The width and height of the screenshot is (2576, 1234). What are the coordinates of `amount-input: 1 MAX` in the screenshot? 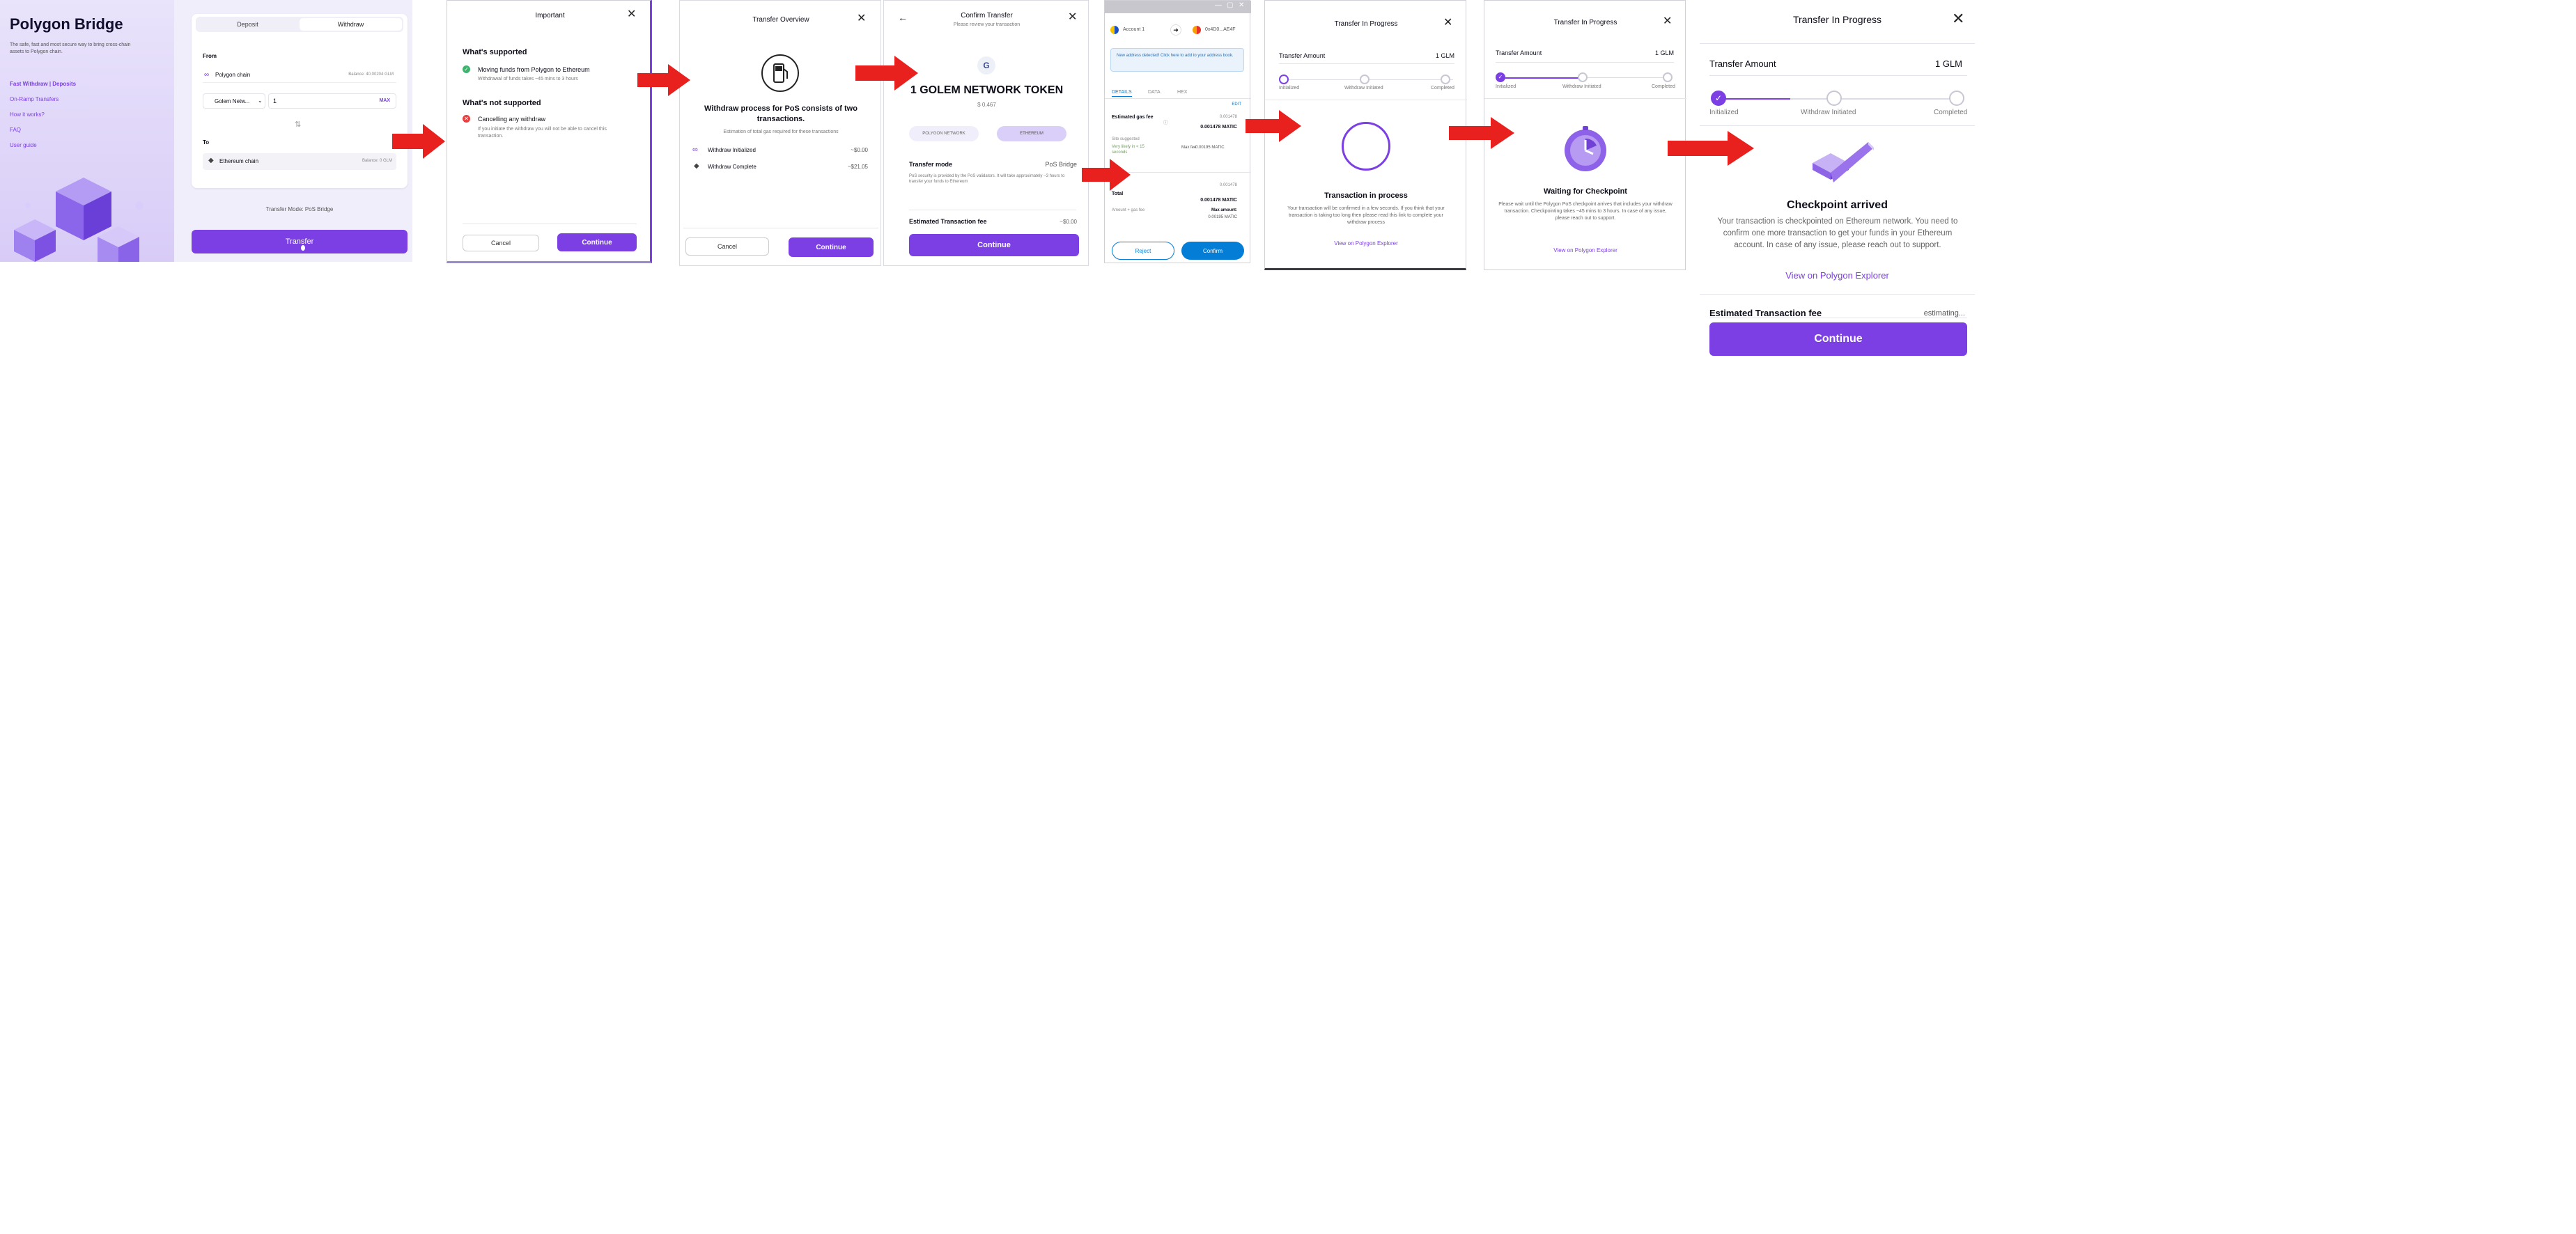 It's located at (332, 101).